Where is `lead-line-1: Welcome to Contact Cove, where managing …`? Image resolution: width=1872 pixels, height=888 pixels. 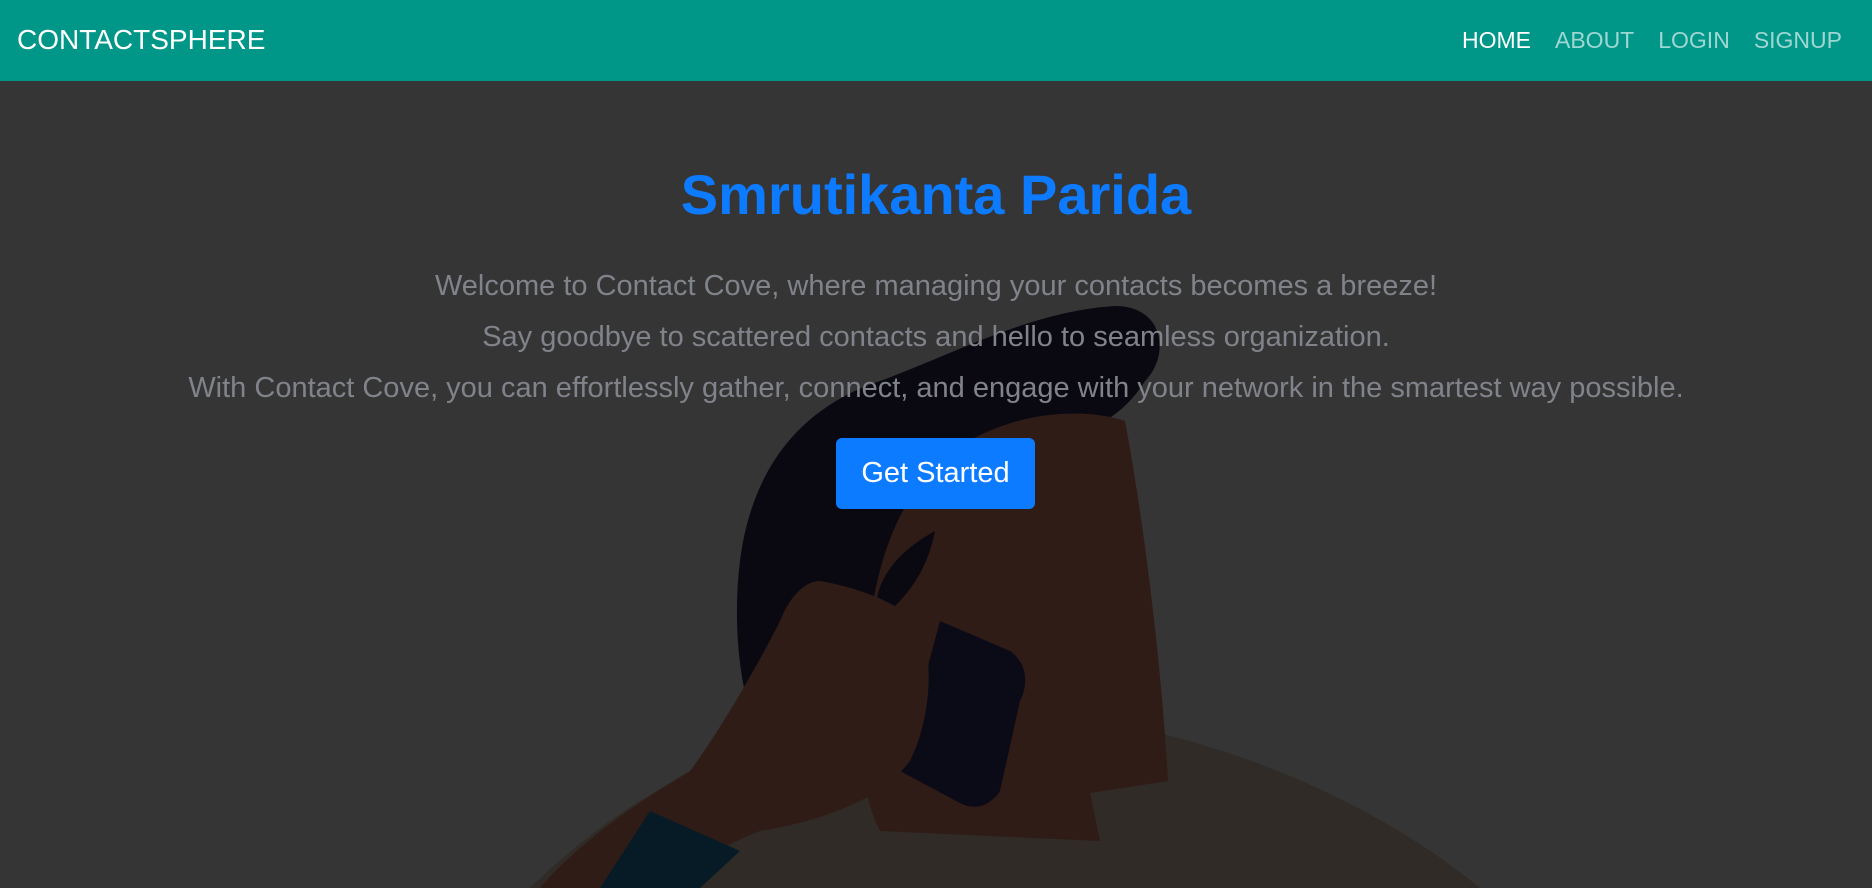
lead-line-1: Welcome to Contact Cove, where managing … is located at coordinates (936, 286).